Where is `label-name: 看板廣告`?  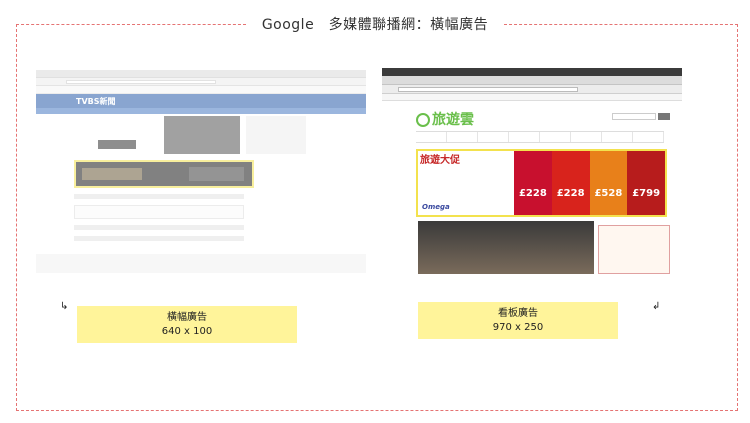 label-name: 看板廣告 is located at coordinates (518, 313).